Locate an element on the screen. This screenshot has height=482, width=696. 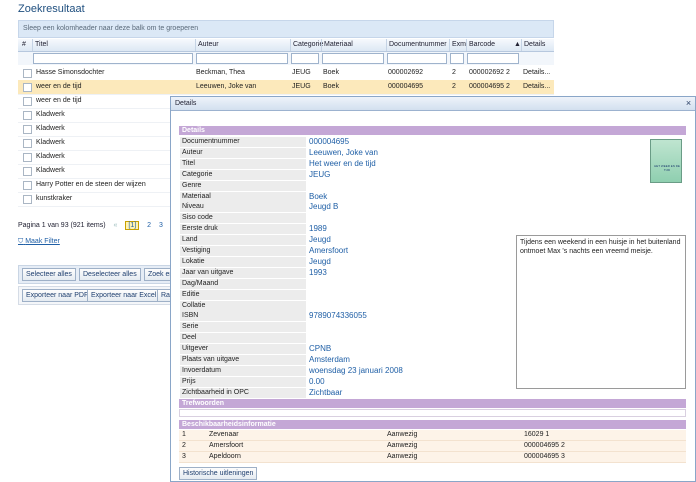
pager-page-2: 2 is located at coordinates (149, 225).